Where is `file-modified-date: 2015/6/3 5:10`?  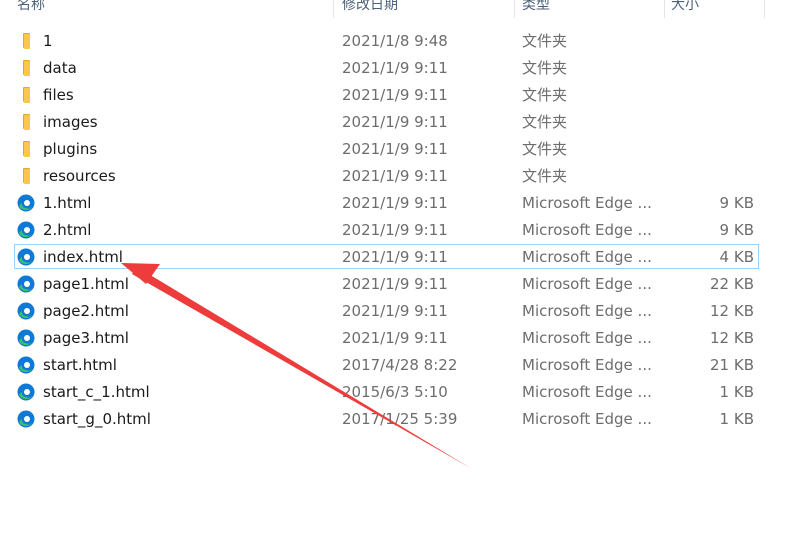
file-modified-date: 2015/6/3 5:10 is located at coordinates (395, 392).